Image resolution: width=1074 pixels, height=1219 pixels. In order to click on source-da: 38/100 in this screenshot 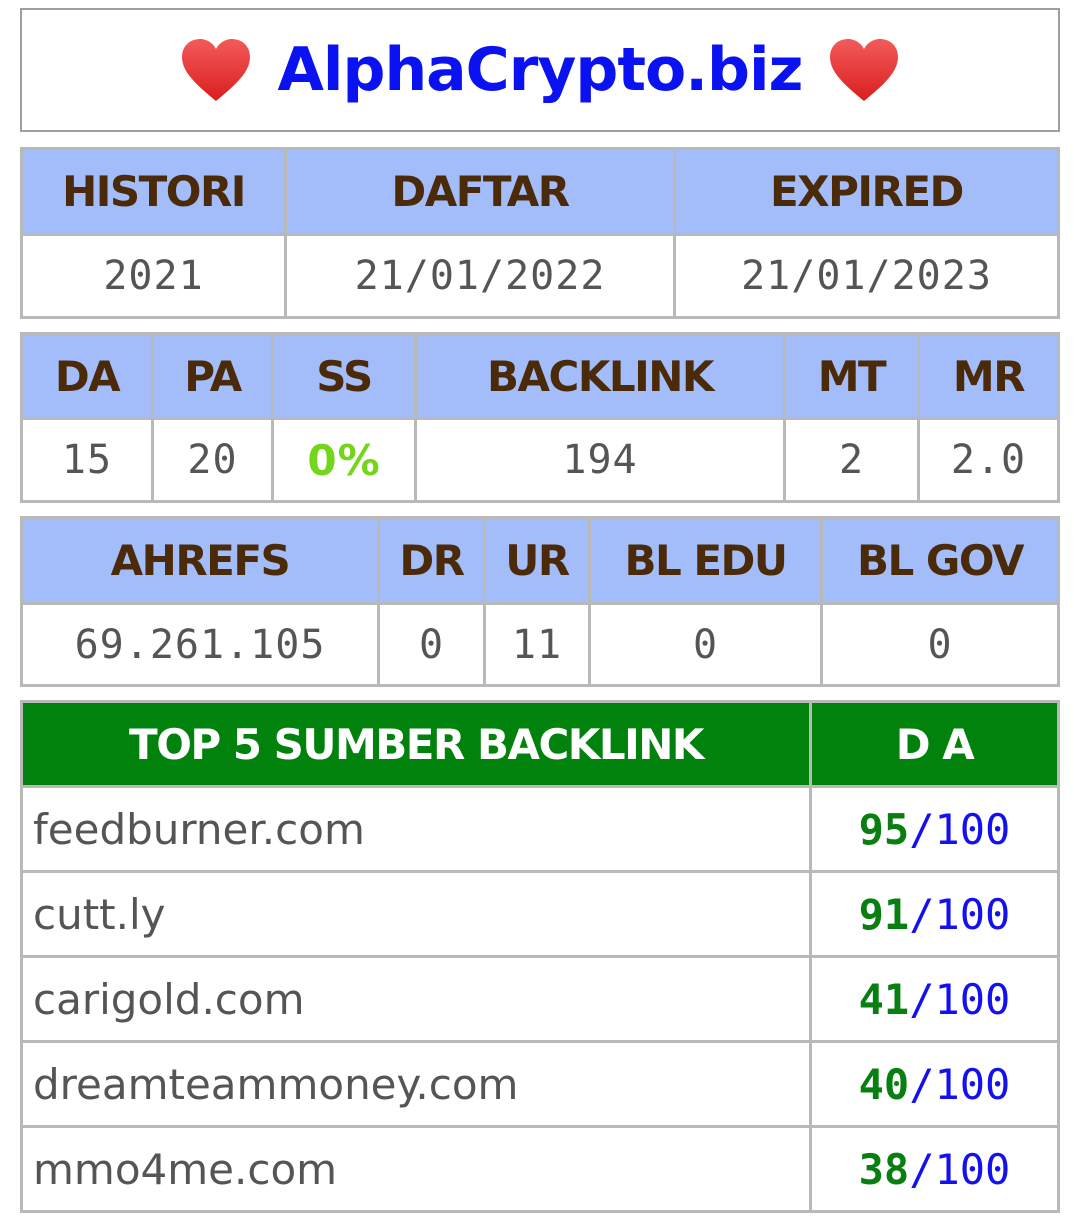, I will do `click(934, 1169)`.